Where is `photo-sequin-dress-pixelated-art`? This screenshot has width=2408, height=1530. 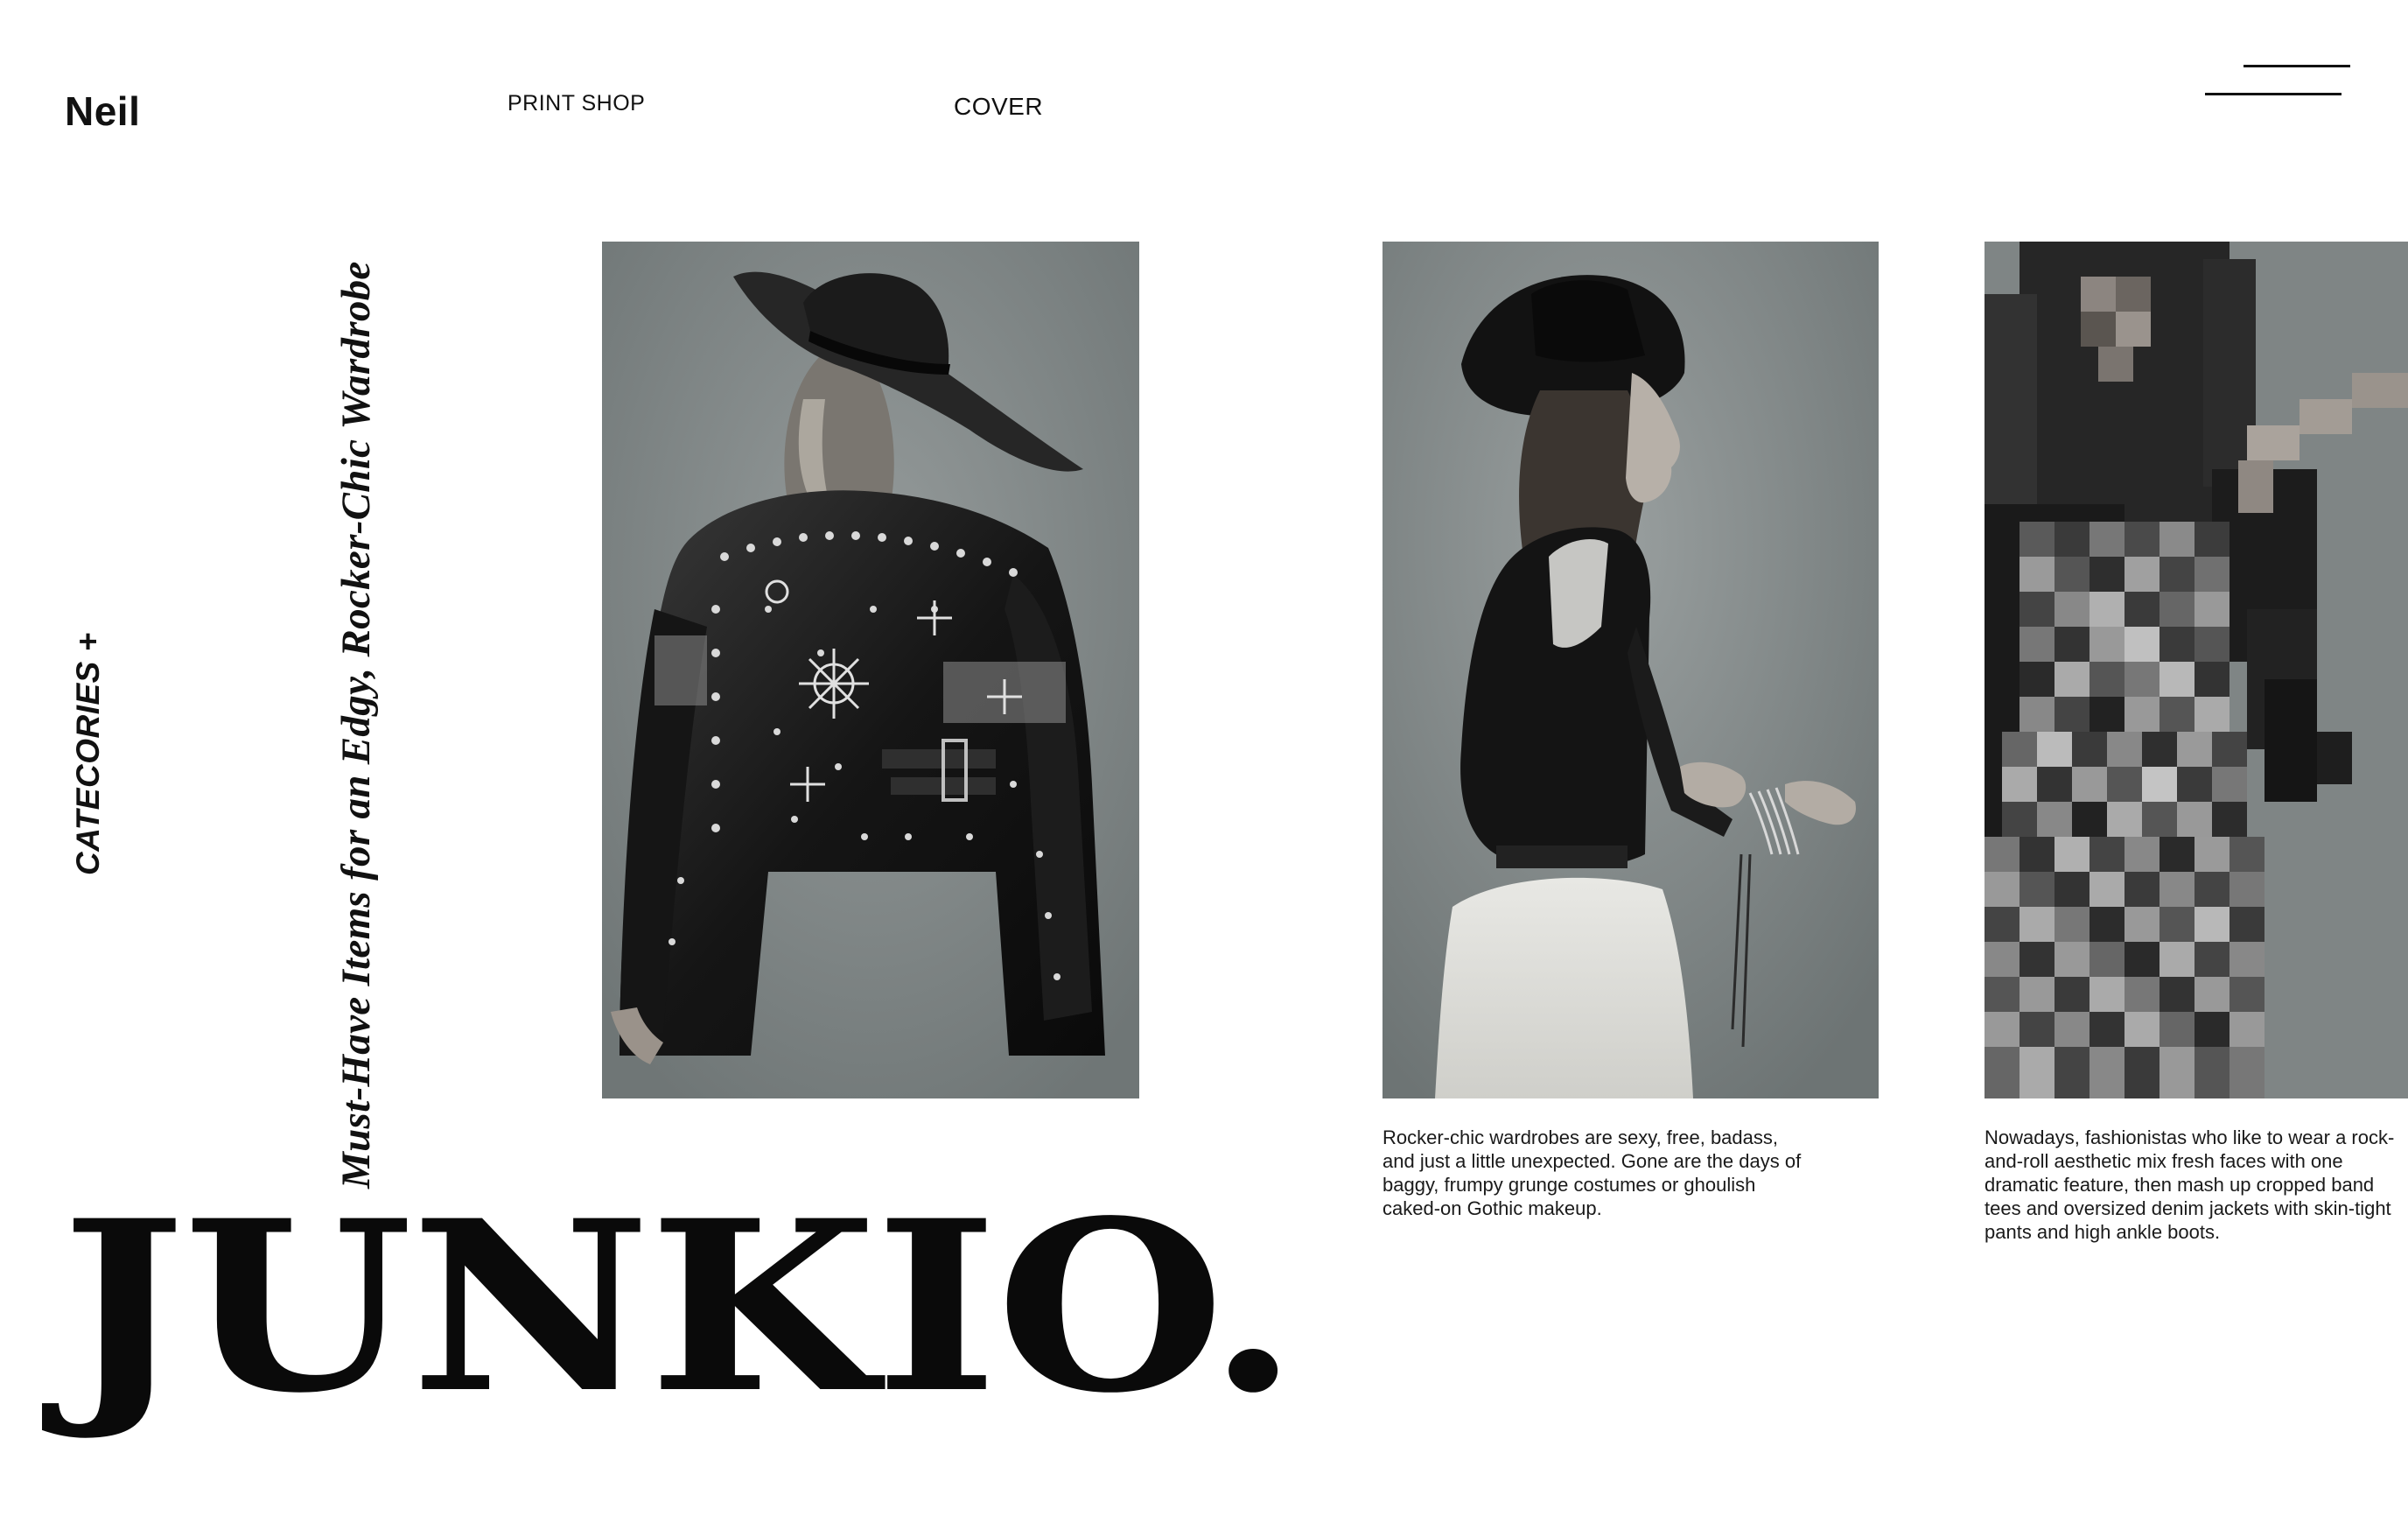 photo-sequin-dress-pixelated-art is located at coordinates (2196, 670).